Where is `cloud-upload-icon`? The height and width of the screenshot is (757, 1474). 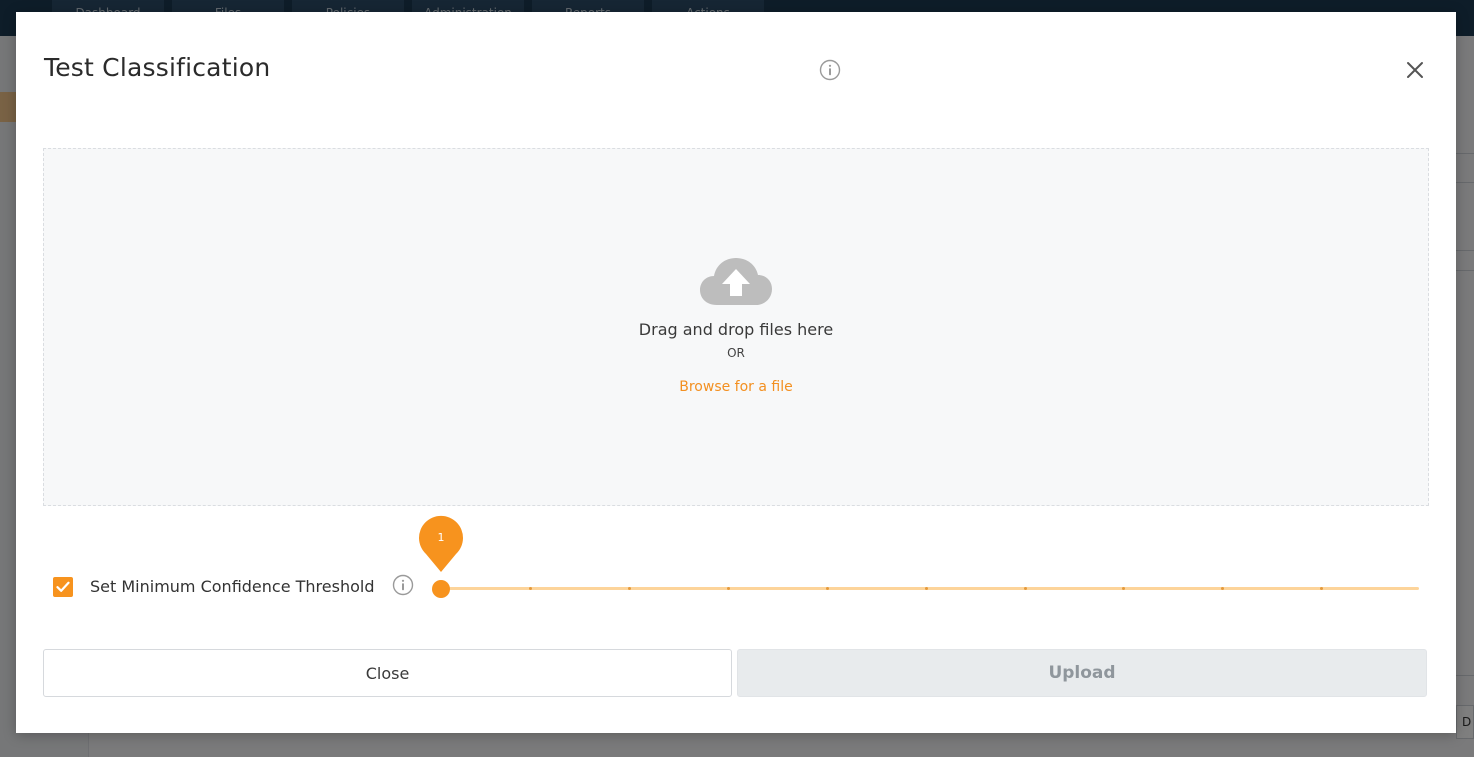 cloud-upload-icon is located at coordinates (736, 281).